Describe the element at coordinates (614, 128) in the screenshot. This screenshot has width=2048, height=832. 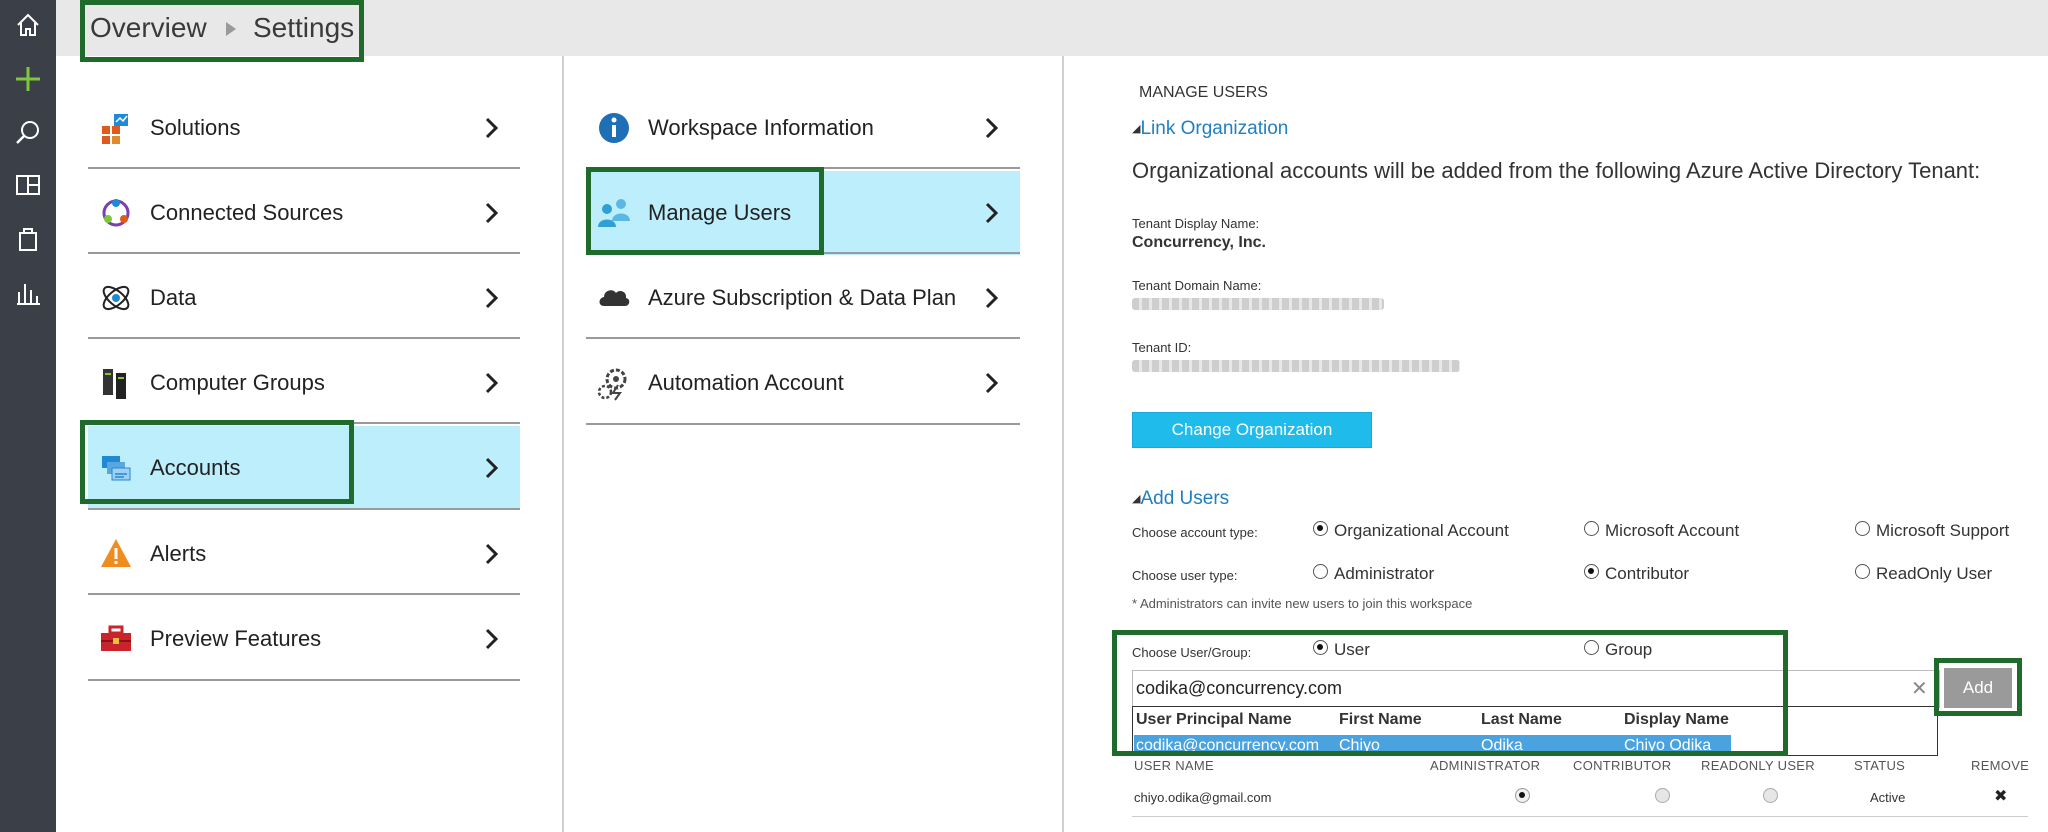
I see `info-icon` at that location.